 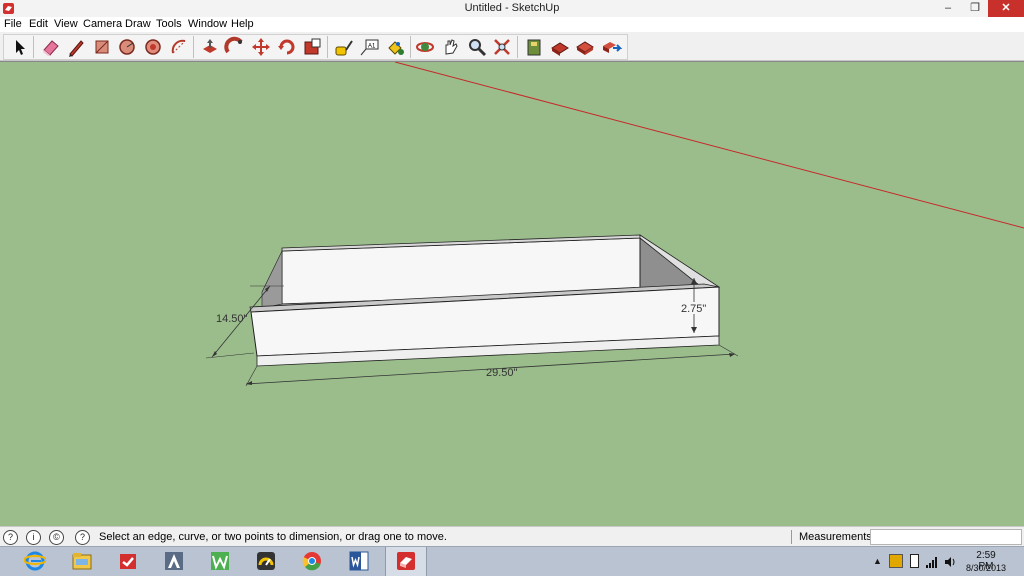 I want to click on wifi-icon, so click(x=932, y=562).